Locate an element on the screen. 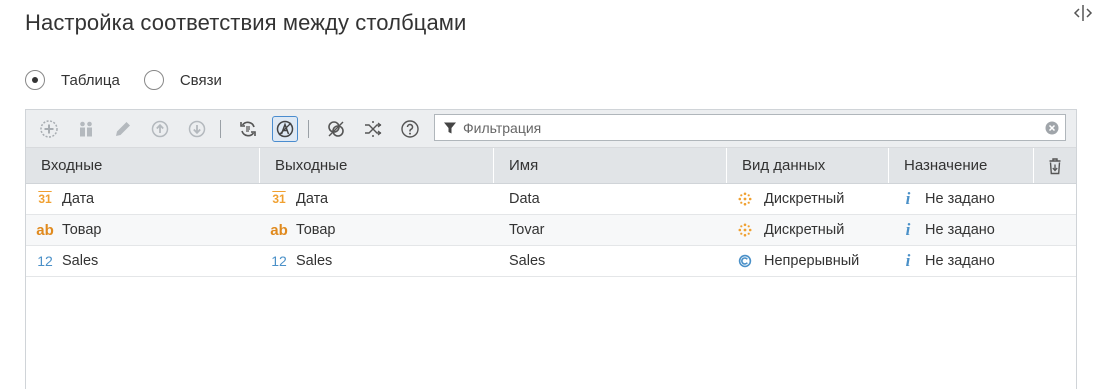 The width and height of the screenshot is (1098, 389). trash-icon is located at coordinates (1055, 166).